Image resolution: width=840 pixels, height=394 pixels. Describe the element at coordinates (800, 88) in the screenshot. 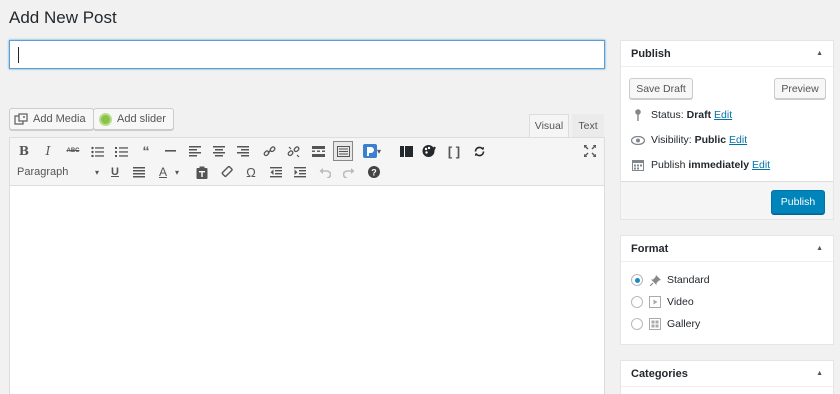

I see `preview-button: Preview` at that location.